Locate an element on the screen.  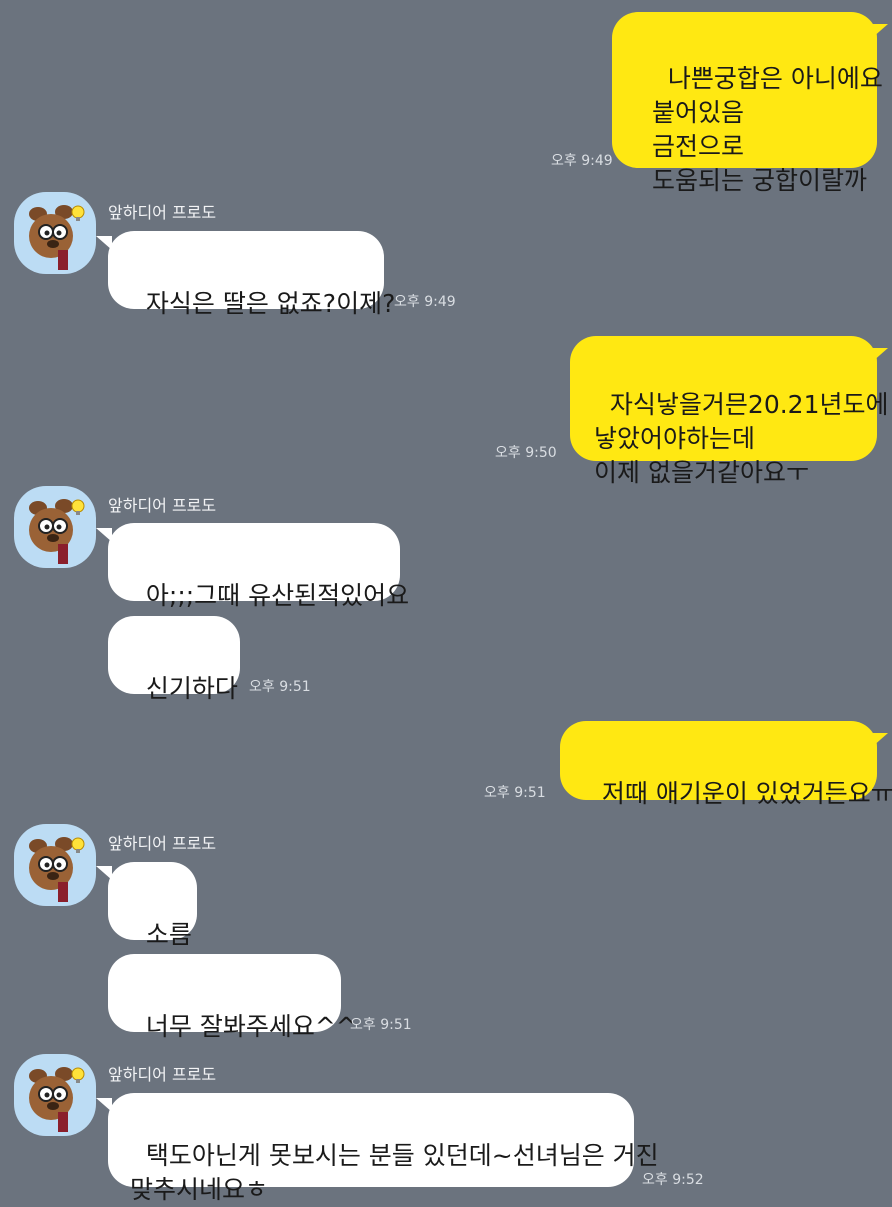
their-message-bubble: 신기하다 is located at coordinates (174, 659).